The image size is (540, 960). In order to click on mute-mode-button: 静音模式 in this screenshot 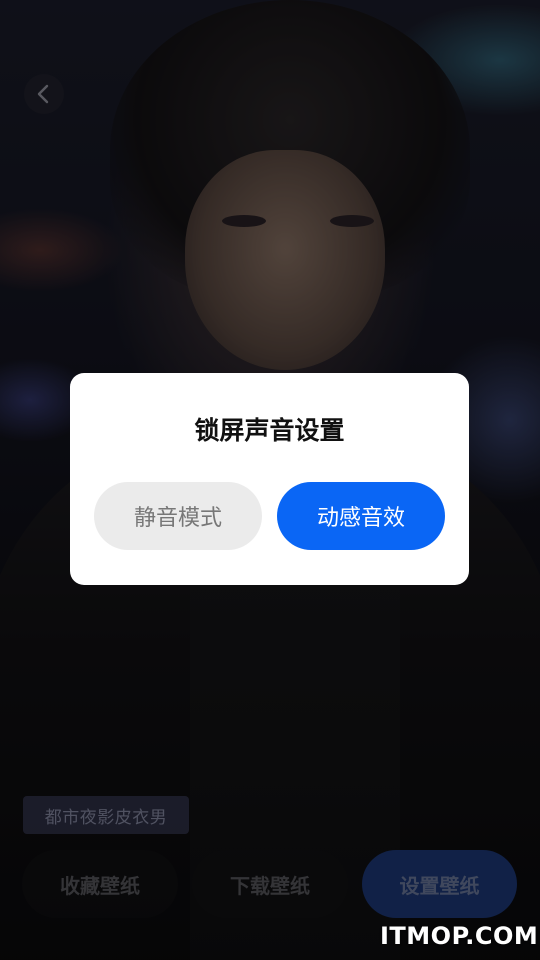, I will do `click(178, 516)`.